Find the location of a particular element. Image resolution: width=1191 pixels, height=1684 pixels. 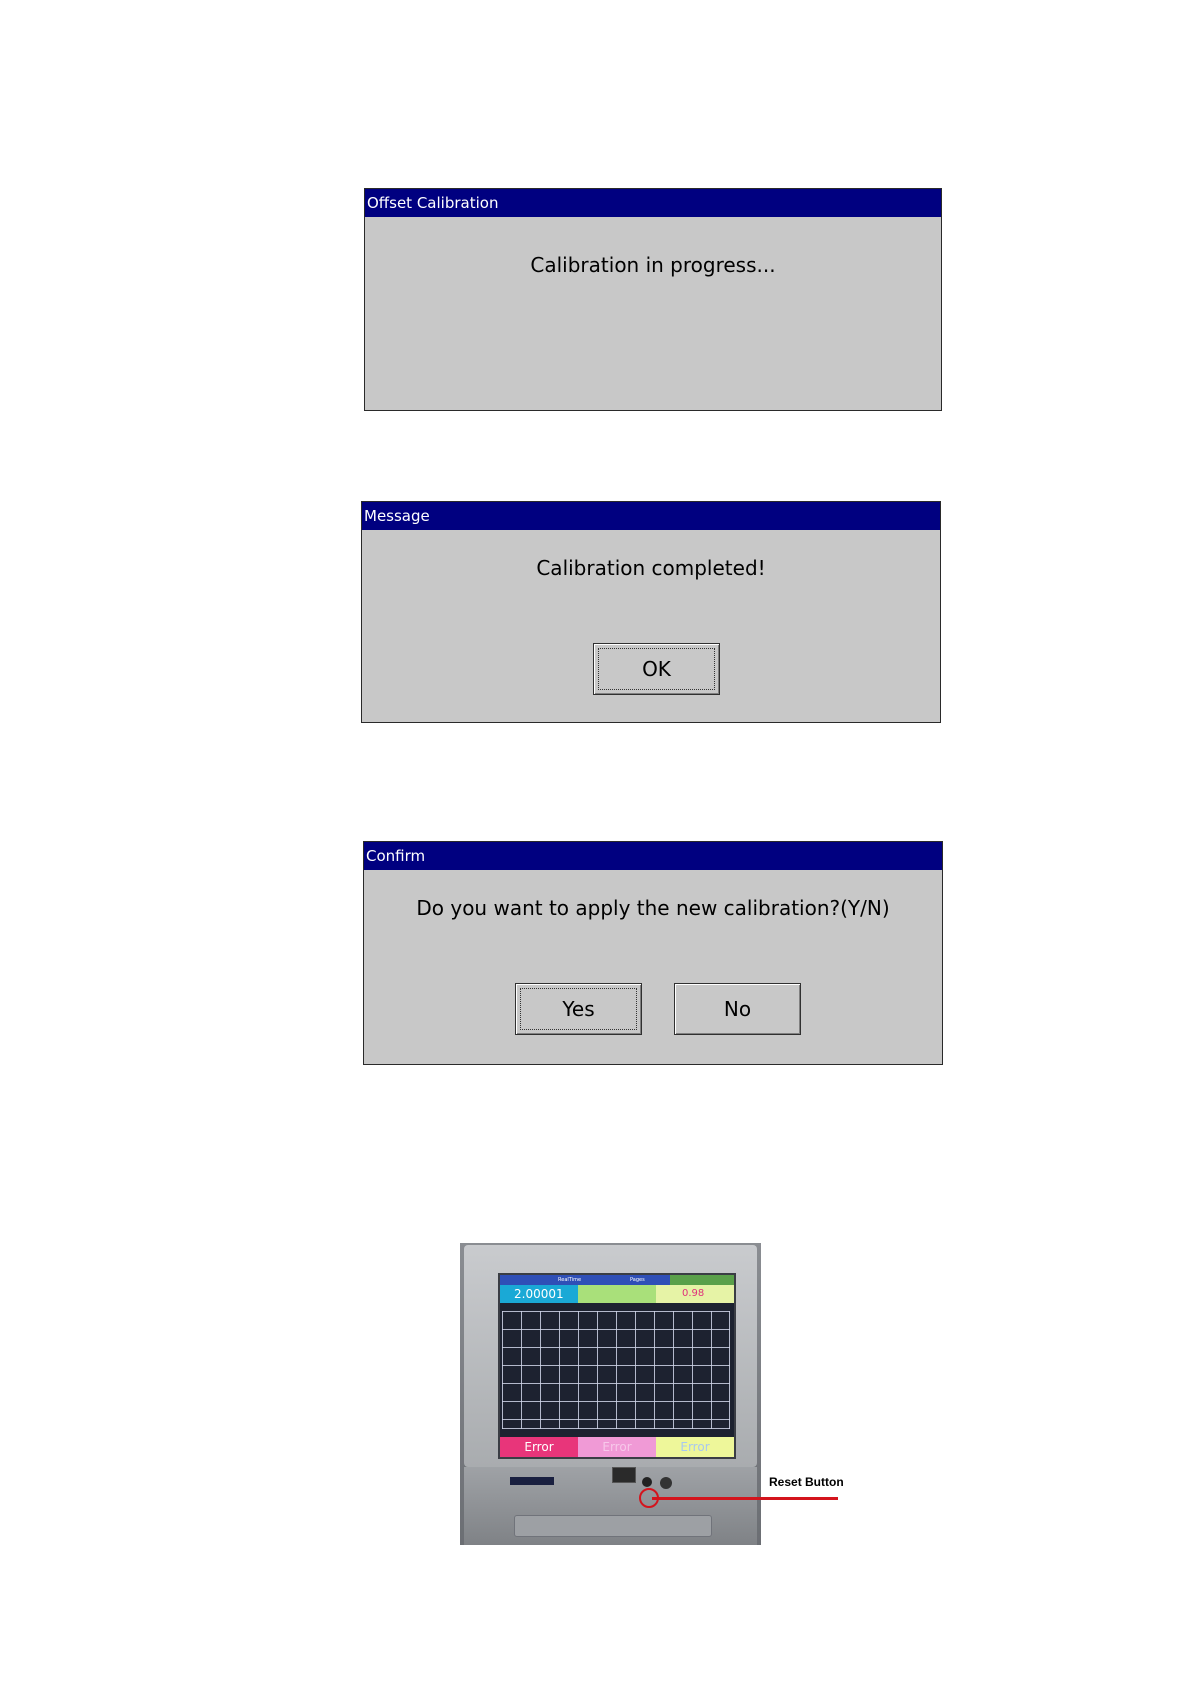

status-error-2: Error is located at coordinates (617, 1447).